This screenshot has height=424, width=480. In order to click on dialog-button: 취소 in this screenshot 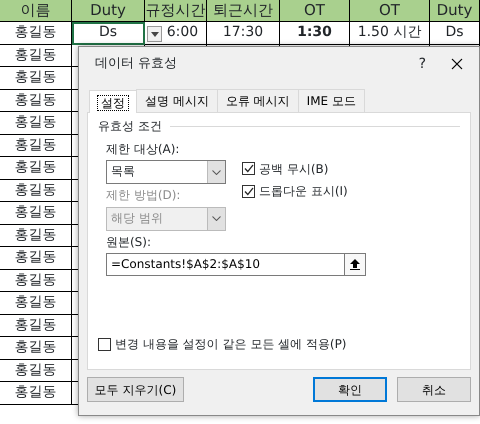, I will do `click(434, 389)`.